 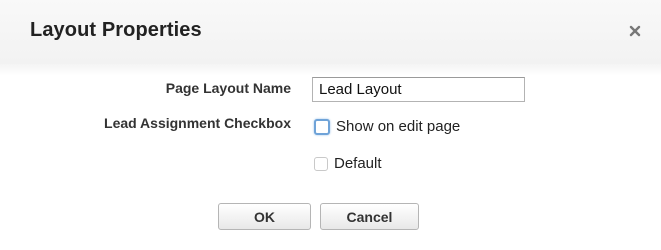 I want to click on dialog-title: Layout Properties, so click(x=116, y=30).